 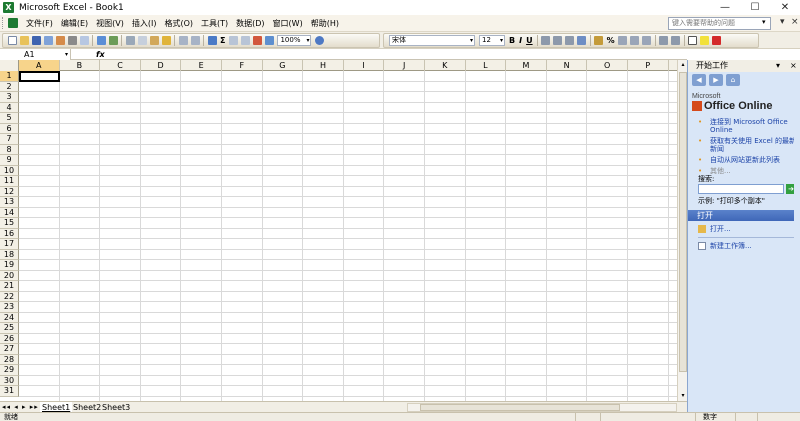 What do you see at coordinates (9, 212) in the screenshot?
I see `row-header-14: 14` at bounding box center [9, 212].